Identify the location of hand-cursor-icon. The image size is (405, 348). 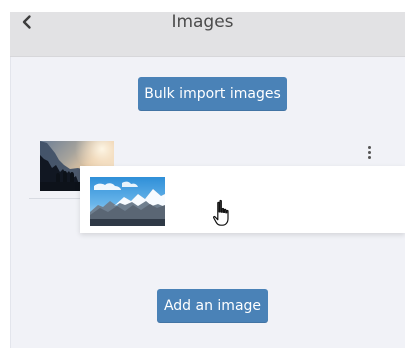
(223, 213).